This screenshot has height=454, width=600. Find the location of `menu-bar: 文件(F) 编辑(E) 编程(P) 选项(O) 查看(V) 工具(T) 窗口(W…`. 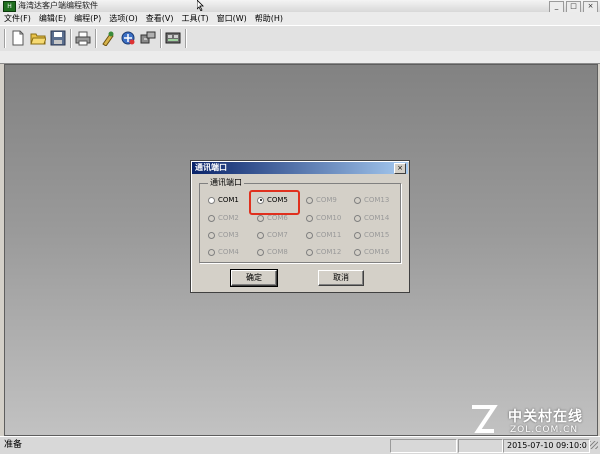

menu-bar: 文件(F) 编辑(E) 编程(P) 选项(O) 查看(V) 工具(T) 窗口(W… is located at coordinates (300, 18).